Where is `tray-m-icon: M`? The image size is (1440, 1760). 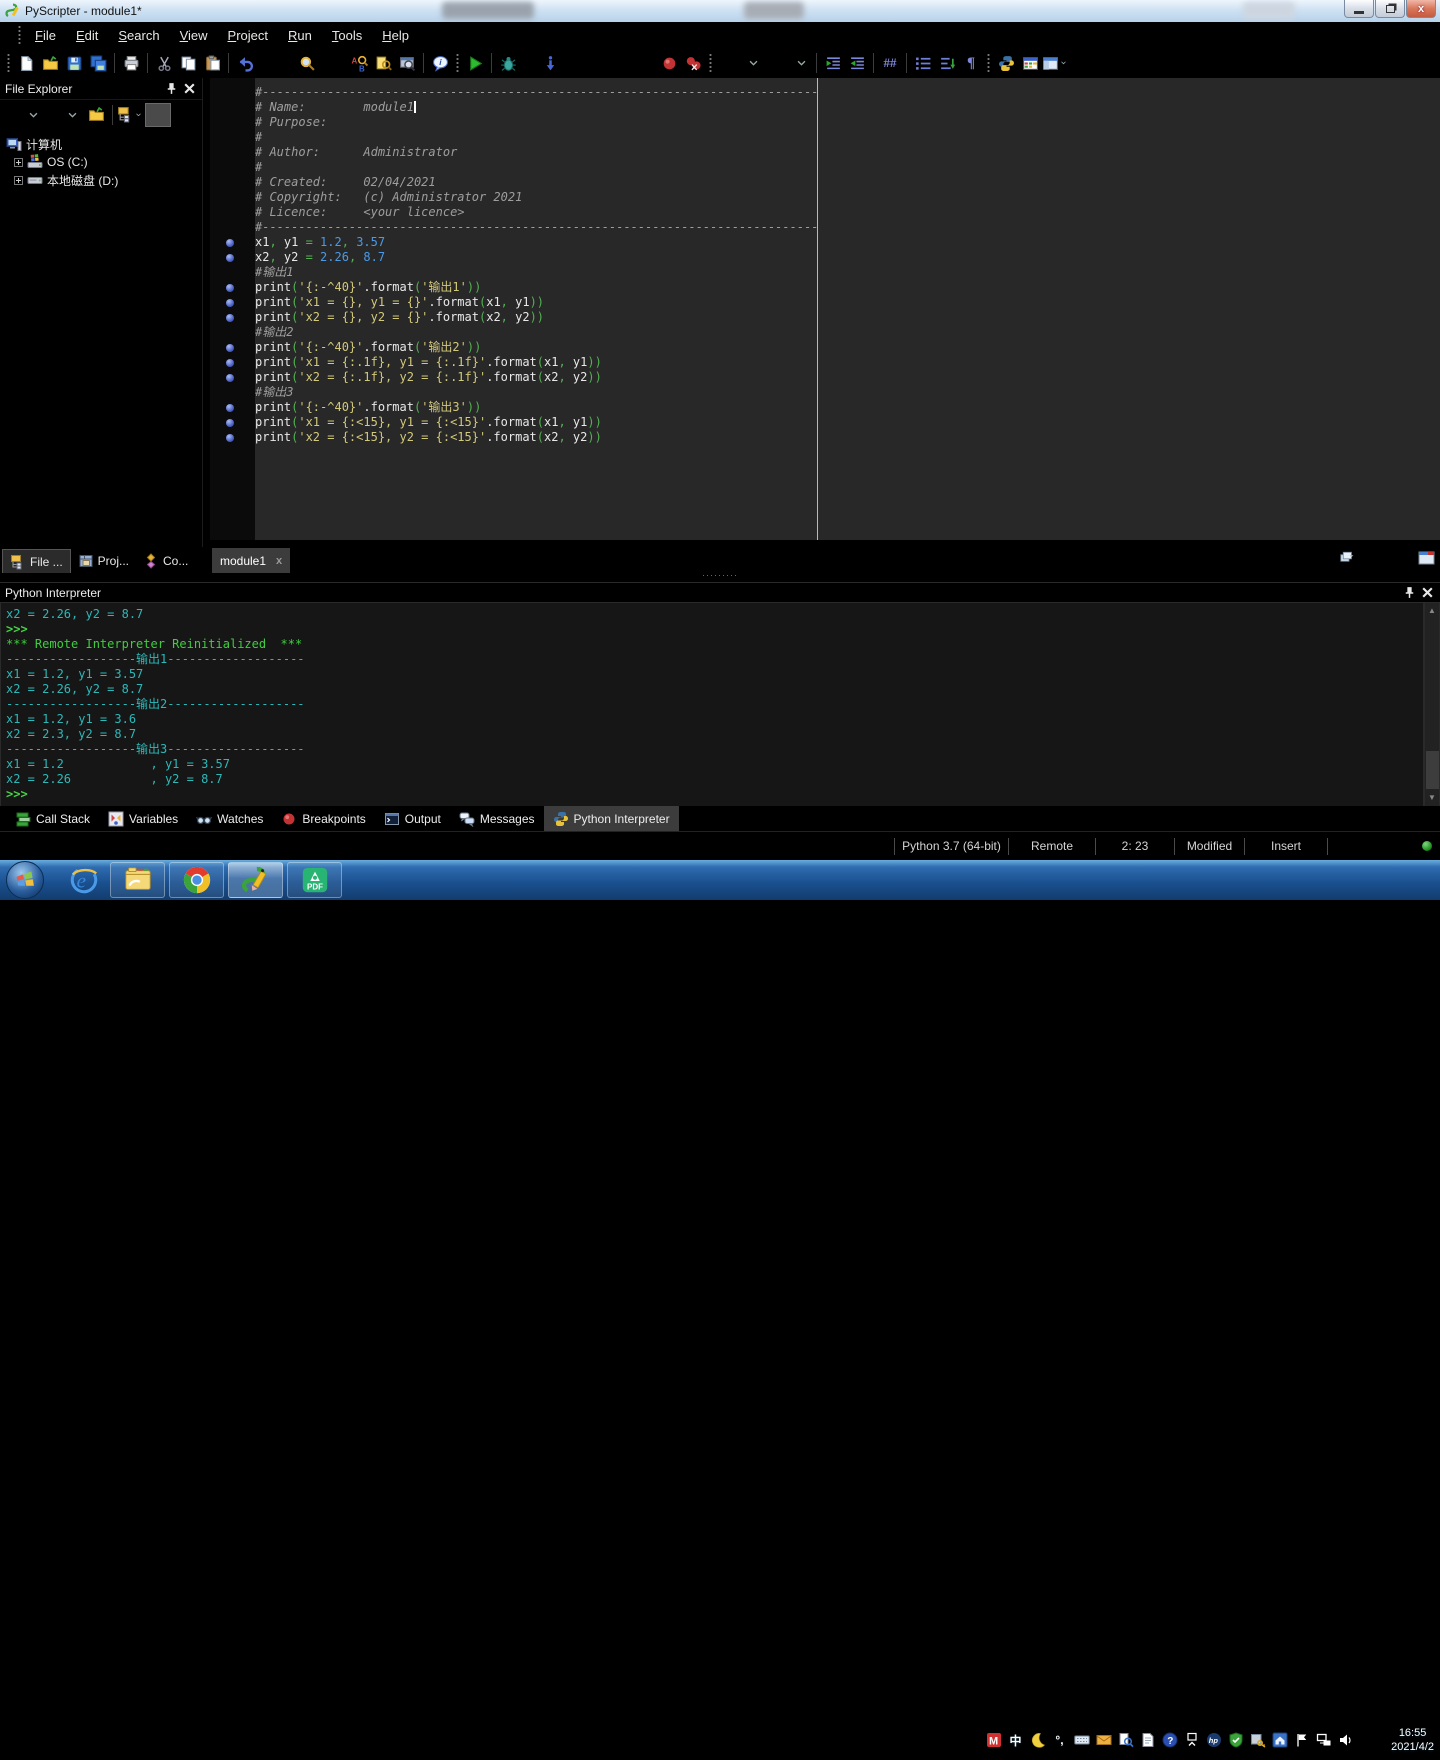 tray-m-icon: M is located at coordinates (993, 1740).